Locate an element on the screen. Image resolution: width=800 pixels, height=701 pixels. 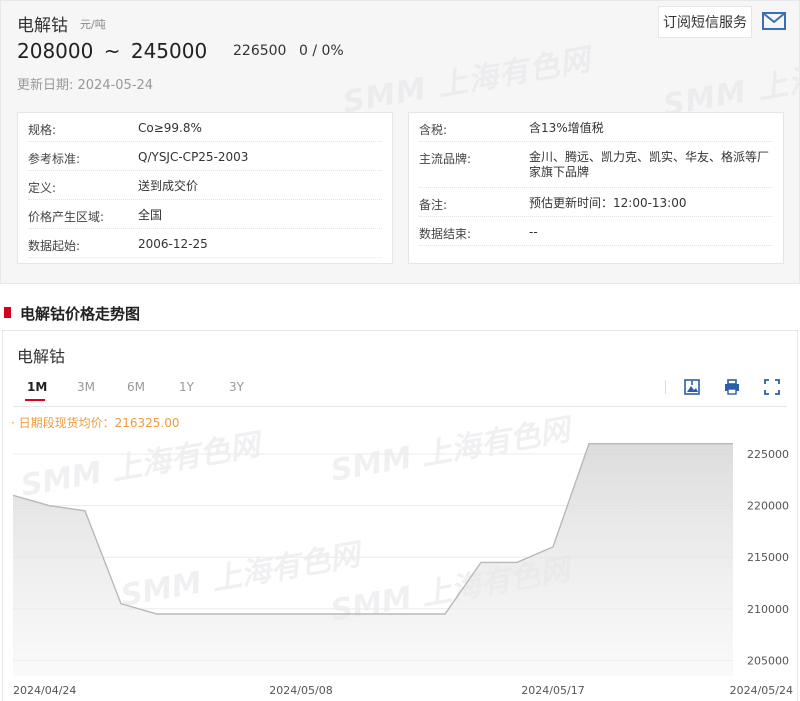
x-tick-label: 2024/04/24 is located at coordinates (44, 690).